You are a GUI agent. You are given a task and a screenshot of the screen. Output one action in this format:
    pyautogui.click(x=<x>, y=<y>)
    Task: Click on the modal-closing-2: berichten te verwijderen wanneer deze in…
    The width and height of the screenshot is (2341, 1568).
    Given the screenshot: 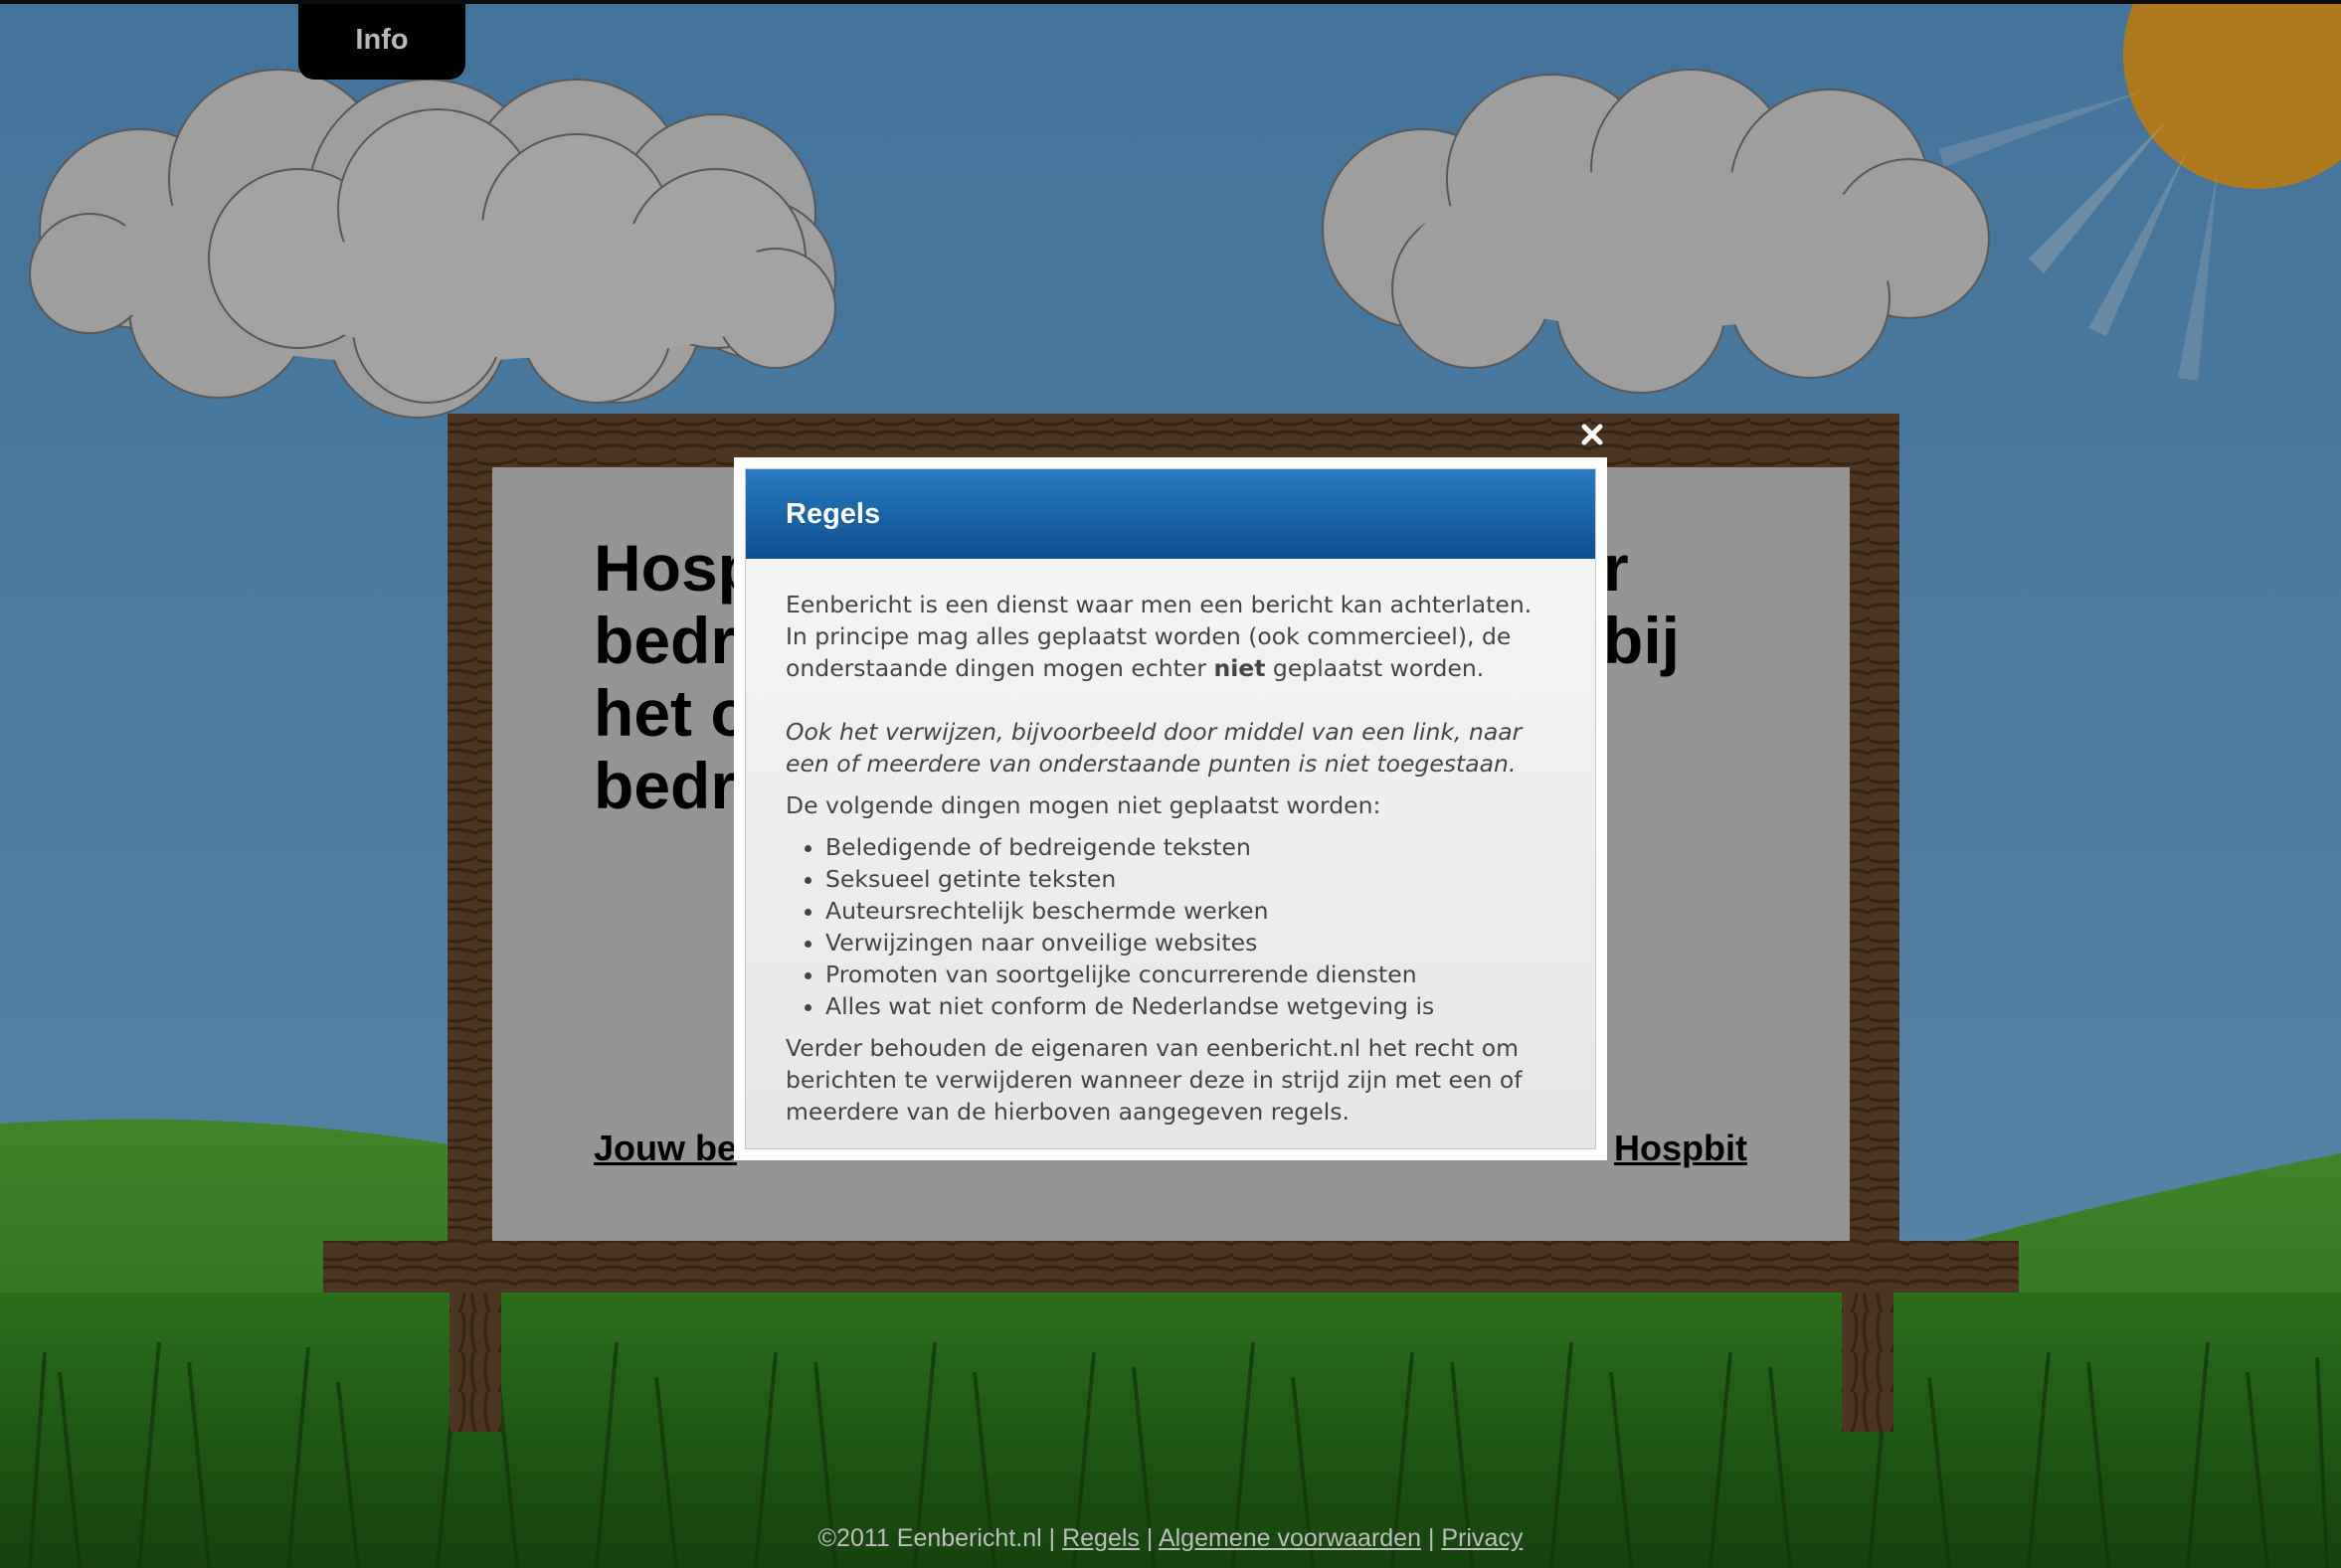 What is the action you would take?
    pyautogui.click(x=1154, y=1080)
    